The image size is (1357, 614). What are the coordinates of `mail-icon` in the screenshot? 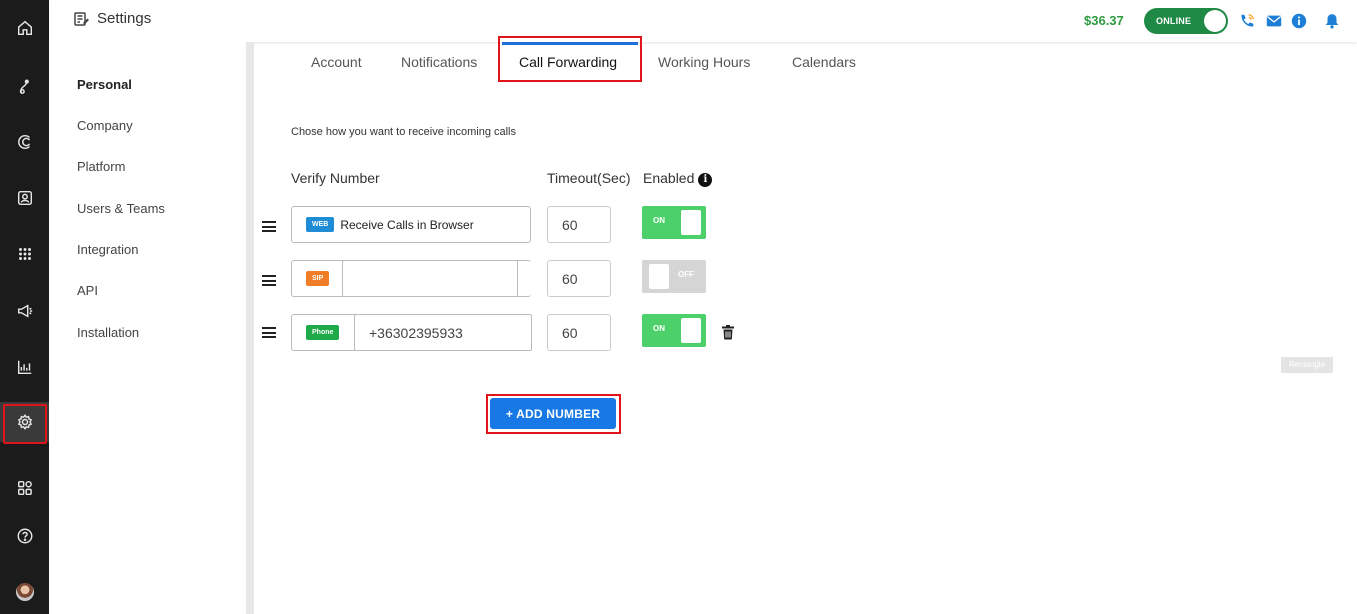 It's located at (1274, 21).